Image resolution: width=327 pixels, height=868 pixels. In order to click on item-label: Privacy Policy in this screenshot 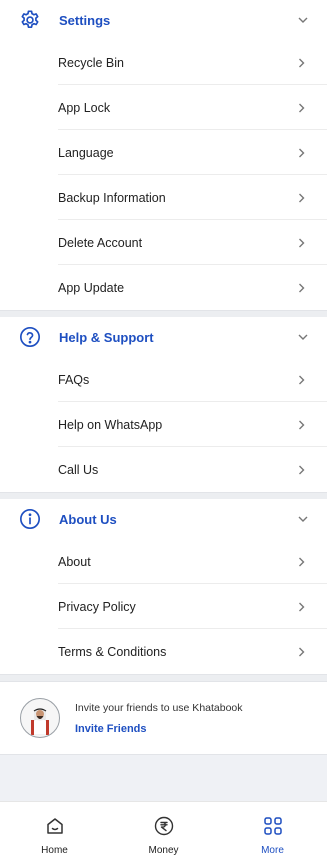, I will do `click(97, 606)`.